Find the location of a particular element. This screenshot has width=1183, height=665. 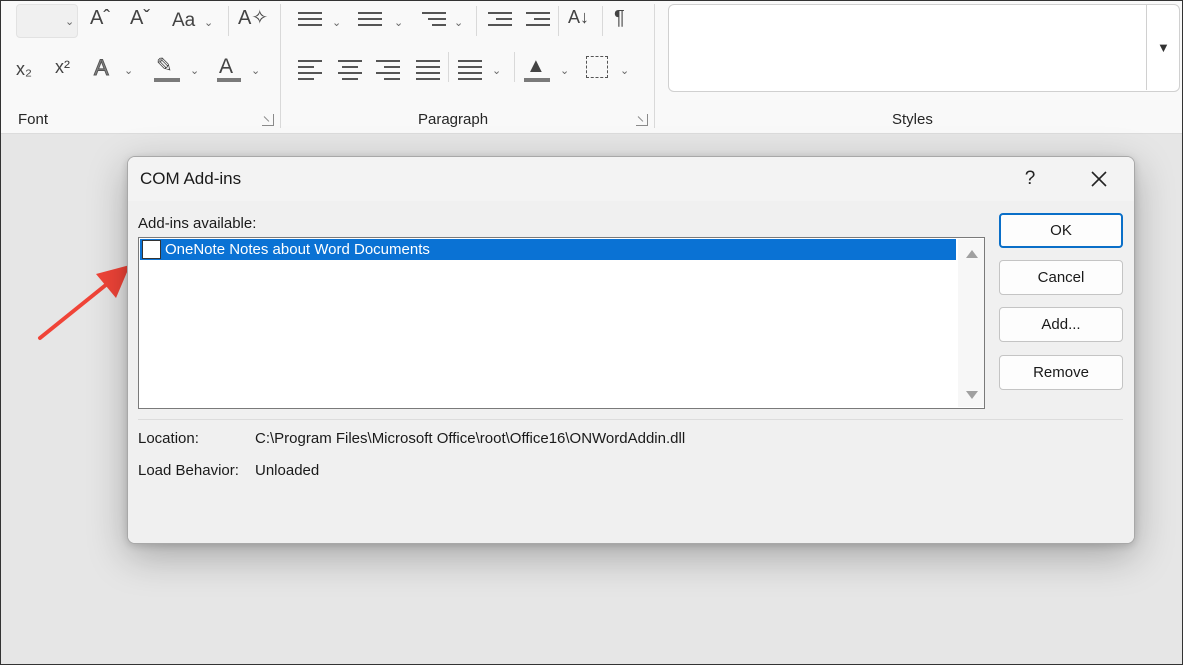

load-behavior-value: Unloaded is located at coordinates (287, 470).